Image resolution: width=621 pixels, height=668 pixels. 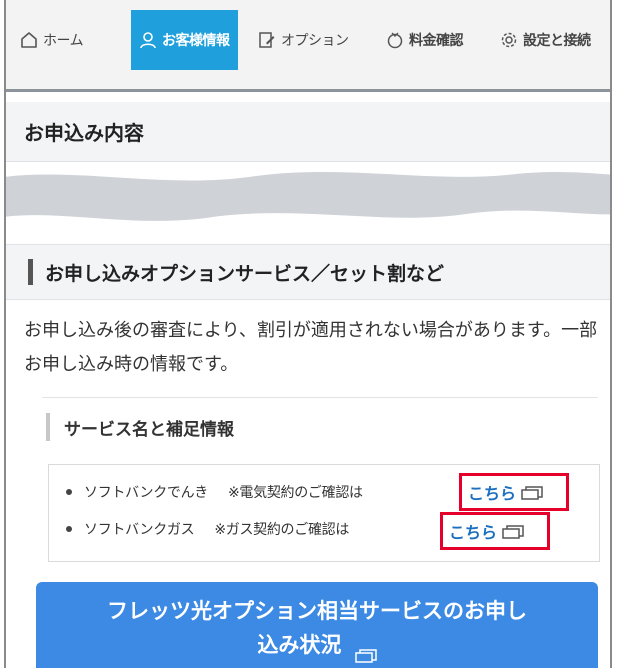 I want to click on torn-separator, so click(x=308, y=196).